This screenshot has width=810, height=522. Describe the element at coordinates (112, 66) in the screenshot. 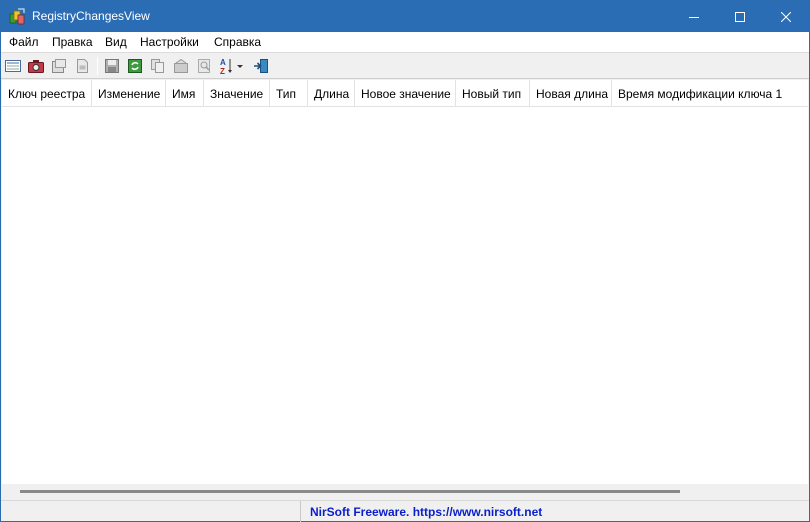

I see `save-icon` at that location.